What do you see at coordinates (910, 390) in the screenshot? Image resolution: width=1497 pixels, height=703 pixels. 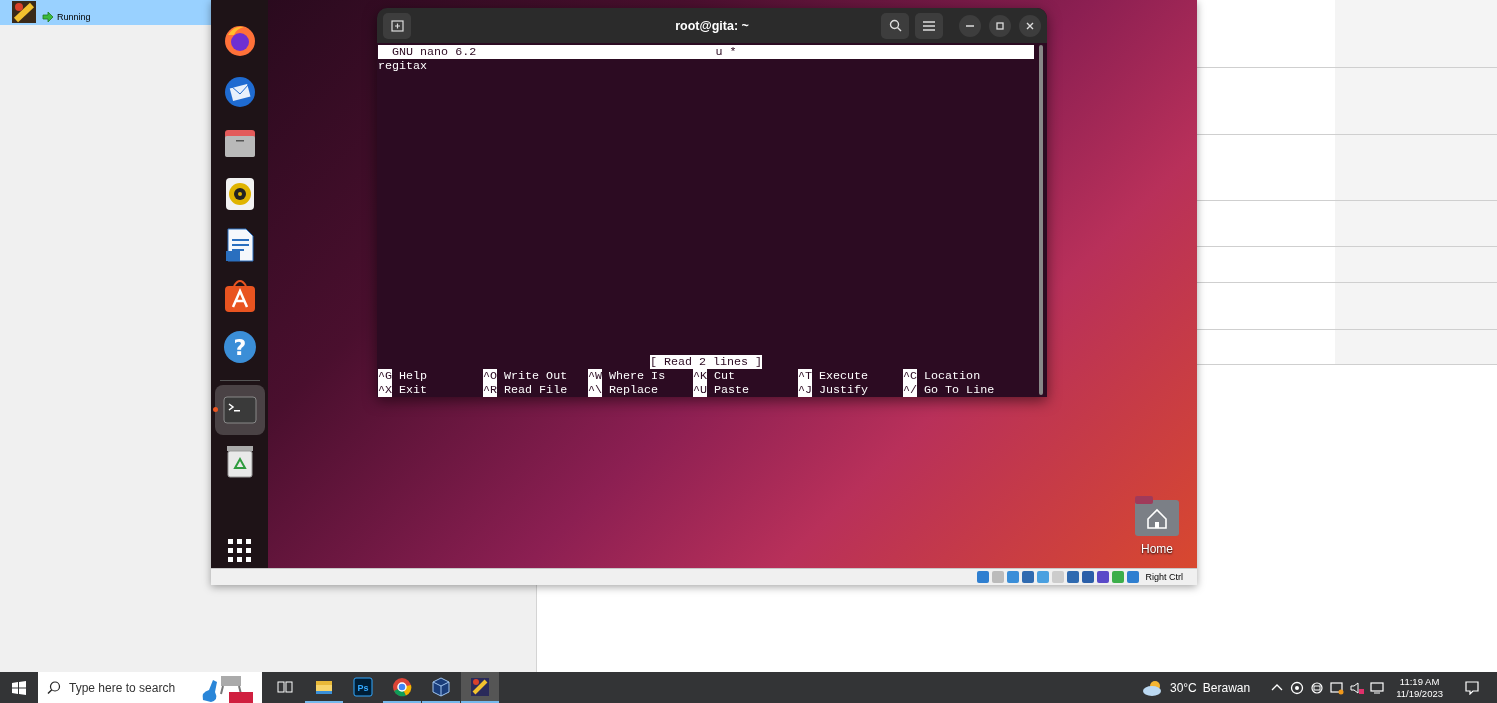 I see `shortcut-key: ^/` at bounding box center [910, 390].